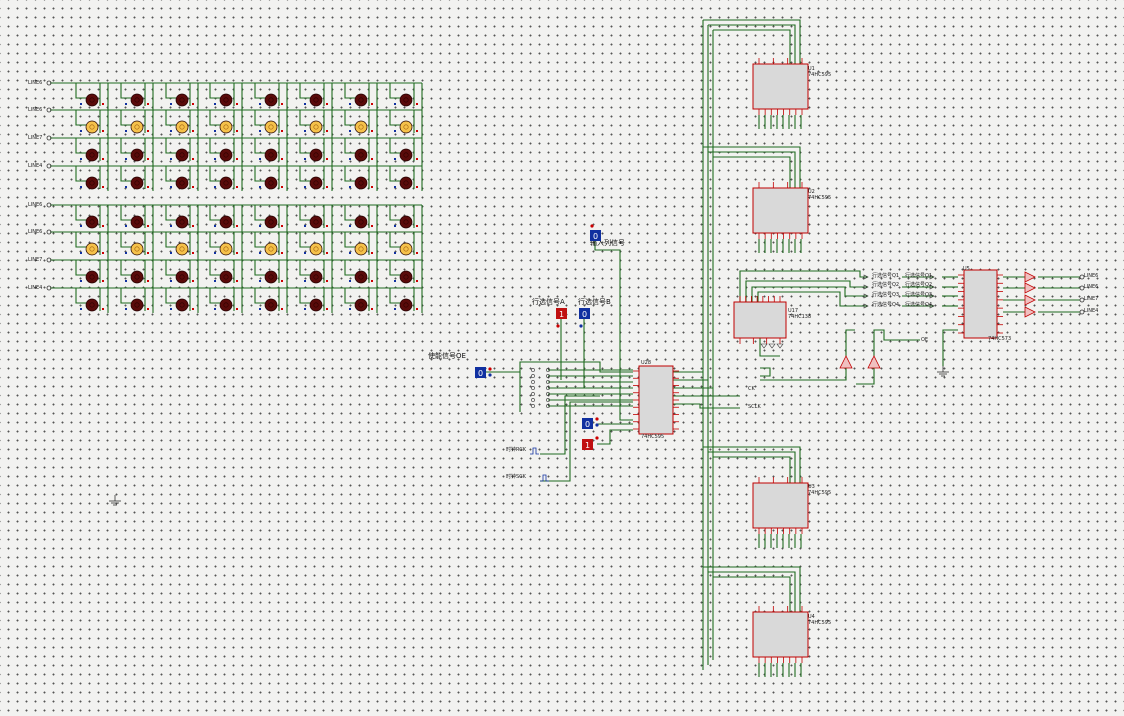 The image size is (1124, 716). Describe the element at coordinates (584, 314) in the screenshot. I see `row-b-probe-value: 0` at that location.